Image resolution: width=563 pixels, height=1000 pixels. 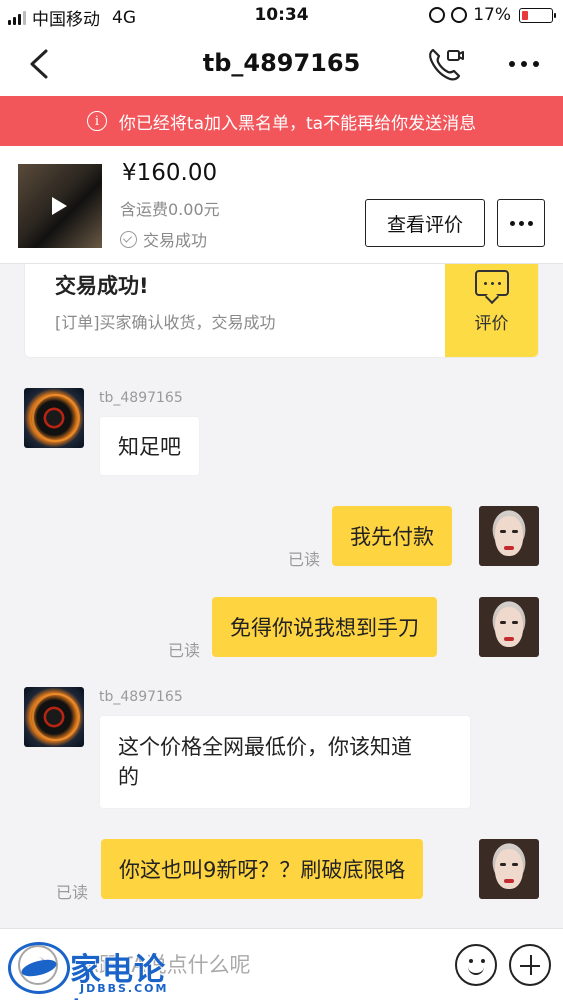 What do you see at coordinates (98, 969) in the screenshot?
I see `site-watermark: 家电论坛 JDBBS.COM` at bounding box center [98, 969].